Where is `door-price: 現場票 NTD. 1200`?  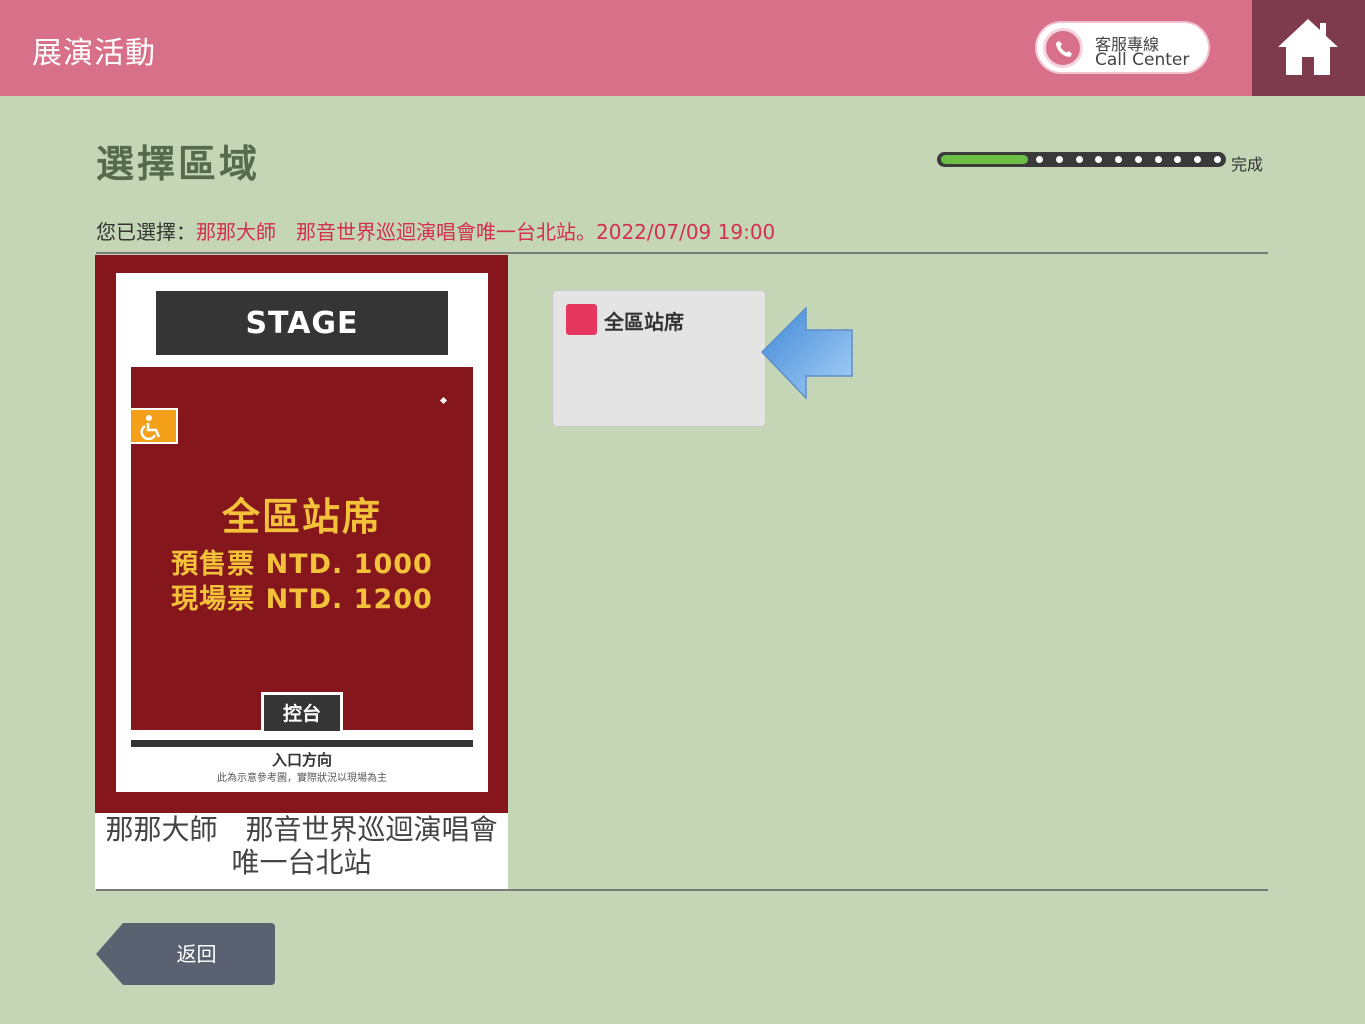 door-price: 現場票 NTD. 1200 is located at coordinates (302, 599).